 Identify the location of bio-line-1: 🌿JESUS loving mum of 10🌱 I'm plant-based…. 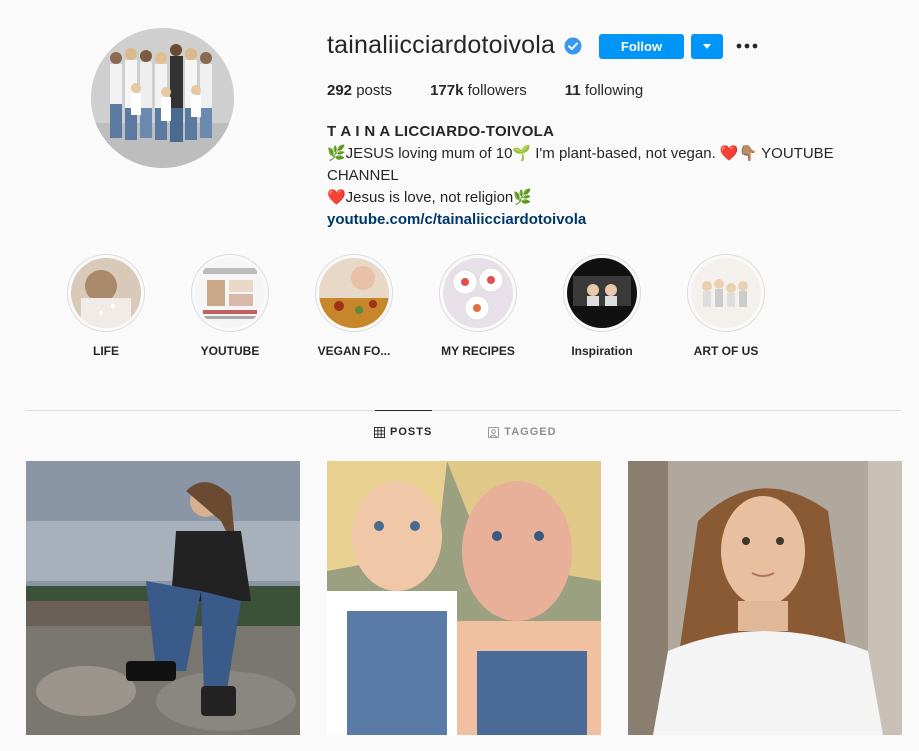
(580, 164).